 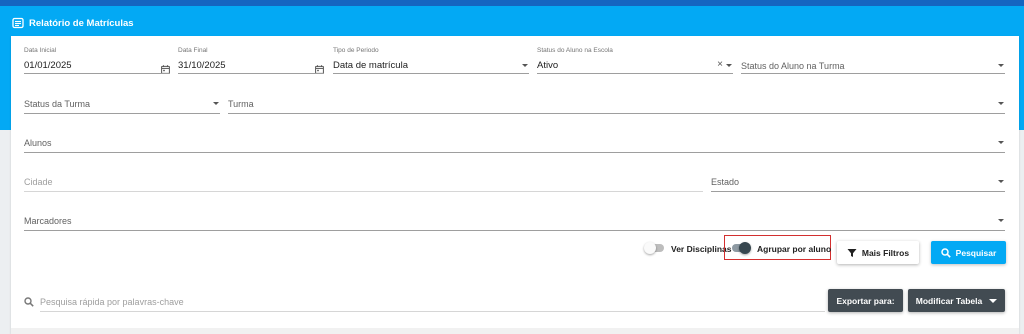 I want to click on data-inicial-value: 01/01/2025, so click(x=48, y=65).